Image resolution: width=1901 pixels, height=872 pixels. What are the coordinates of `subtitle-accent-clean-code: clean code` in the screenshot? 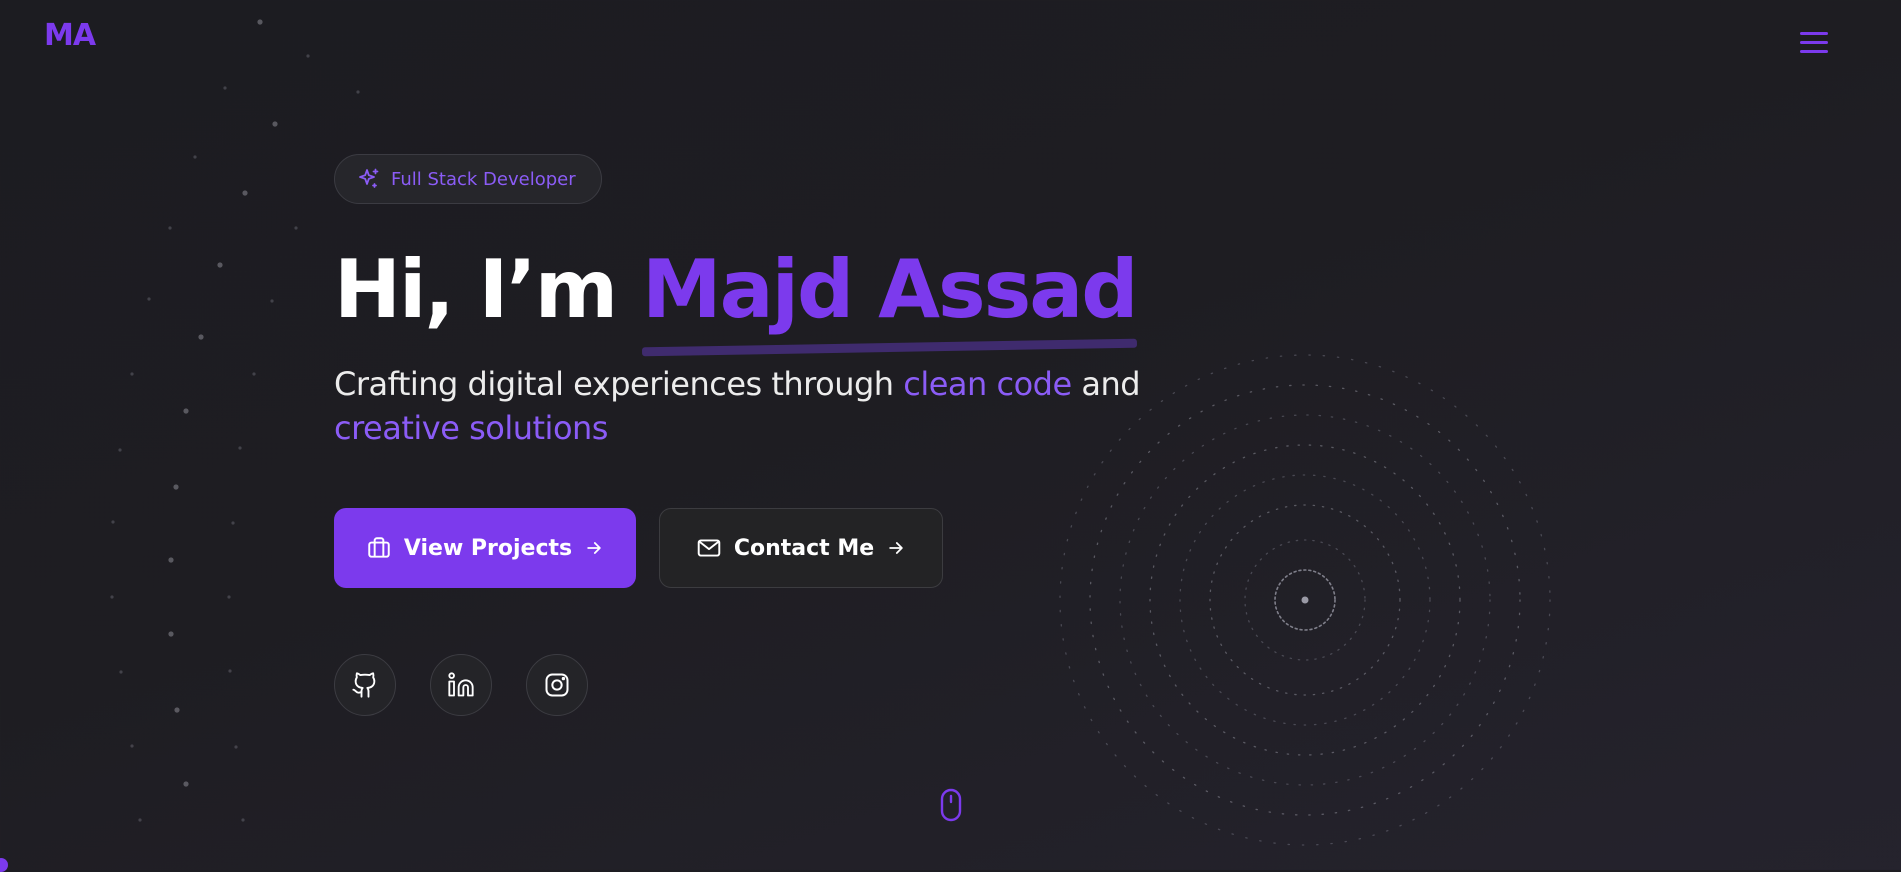 It's located at (987, 384).